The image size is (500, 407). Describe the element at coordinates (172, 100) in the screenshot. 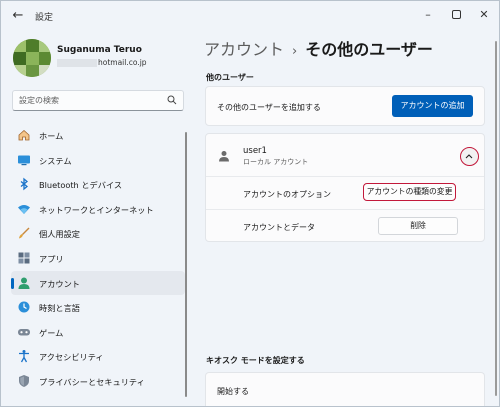

I see `search-icon` at that location.